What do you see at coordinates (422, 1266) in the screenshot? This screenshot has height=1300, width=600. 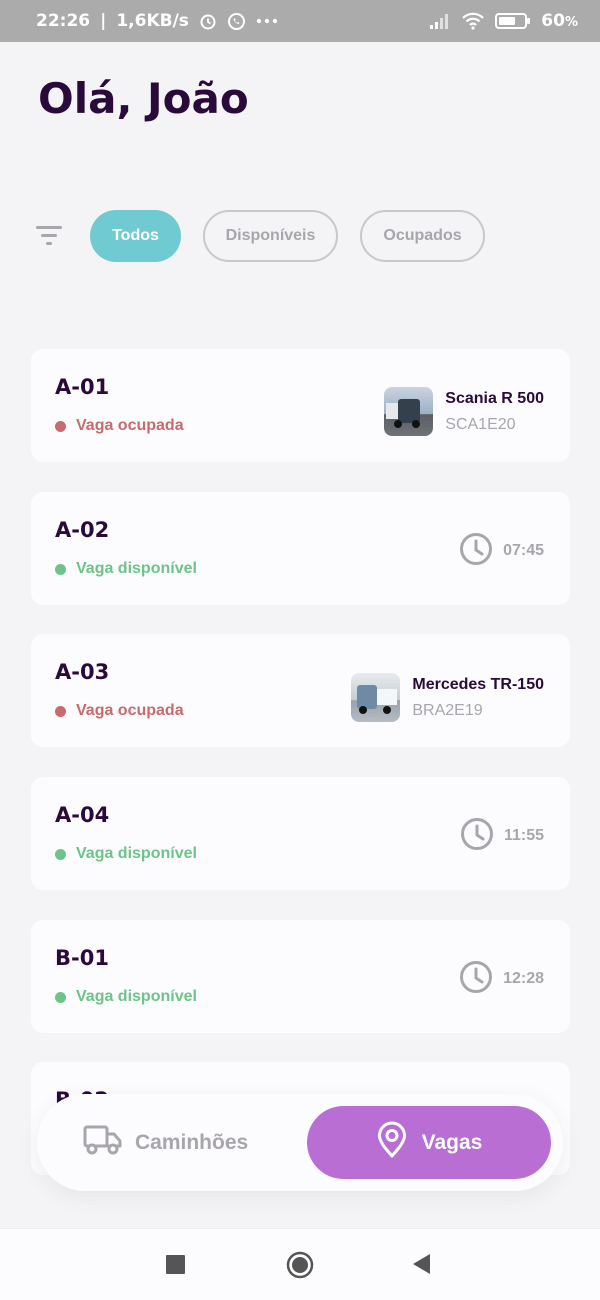 I see `back-icon` at bounding box center [422, 1266].